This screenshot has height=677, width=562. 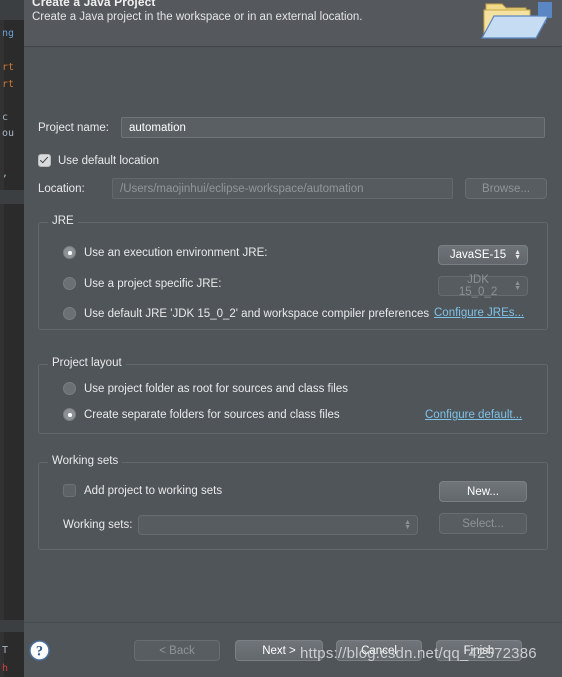 What do you see at coordinates (69, 388) in the screenshot?
I see `layout-project-folder-radio` at bounding box center [69, 388].